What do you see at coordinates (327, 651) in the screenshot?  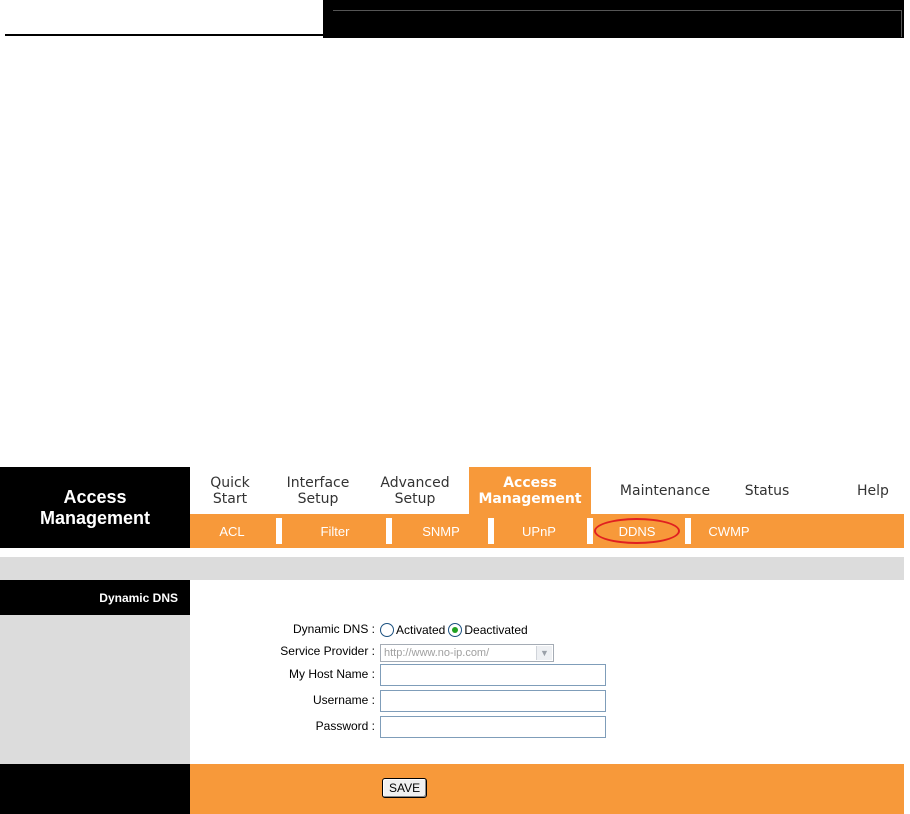 I see `service-provider-label: Service Provider :` at bounding box center [327, 651].